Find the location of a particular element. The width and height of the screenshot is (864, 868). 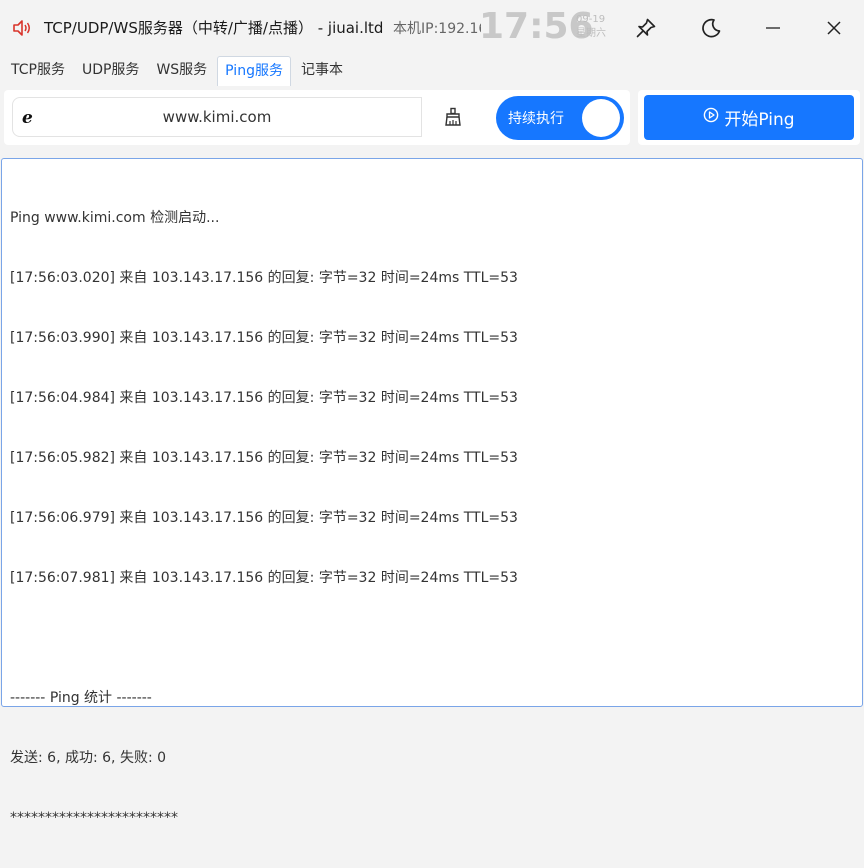

local-ip-label: 本机IP:192.168.1 is located at coordinates (437, 29).